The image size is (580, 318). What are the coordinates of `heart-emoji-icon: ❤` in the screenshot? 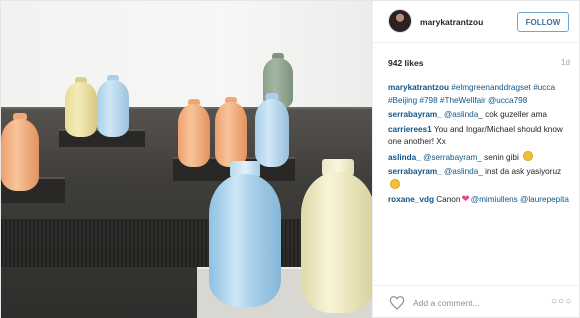 It's located at (465, 199).